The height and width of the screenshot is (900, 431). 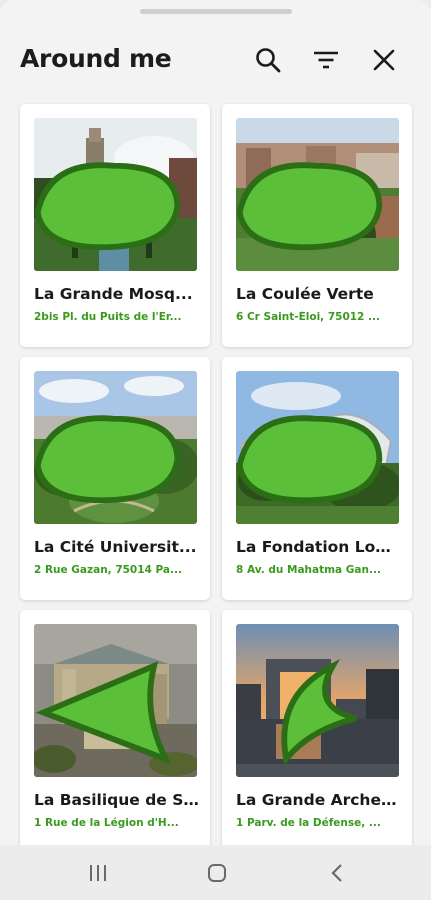 I want to click on home-icon, so click(x=217, y=873).